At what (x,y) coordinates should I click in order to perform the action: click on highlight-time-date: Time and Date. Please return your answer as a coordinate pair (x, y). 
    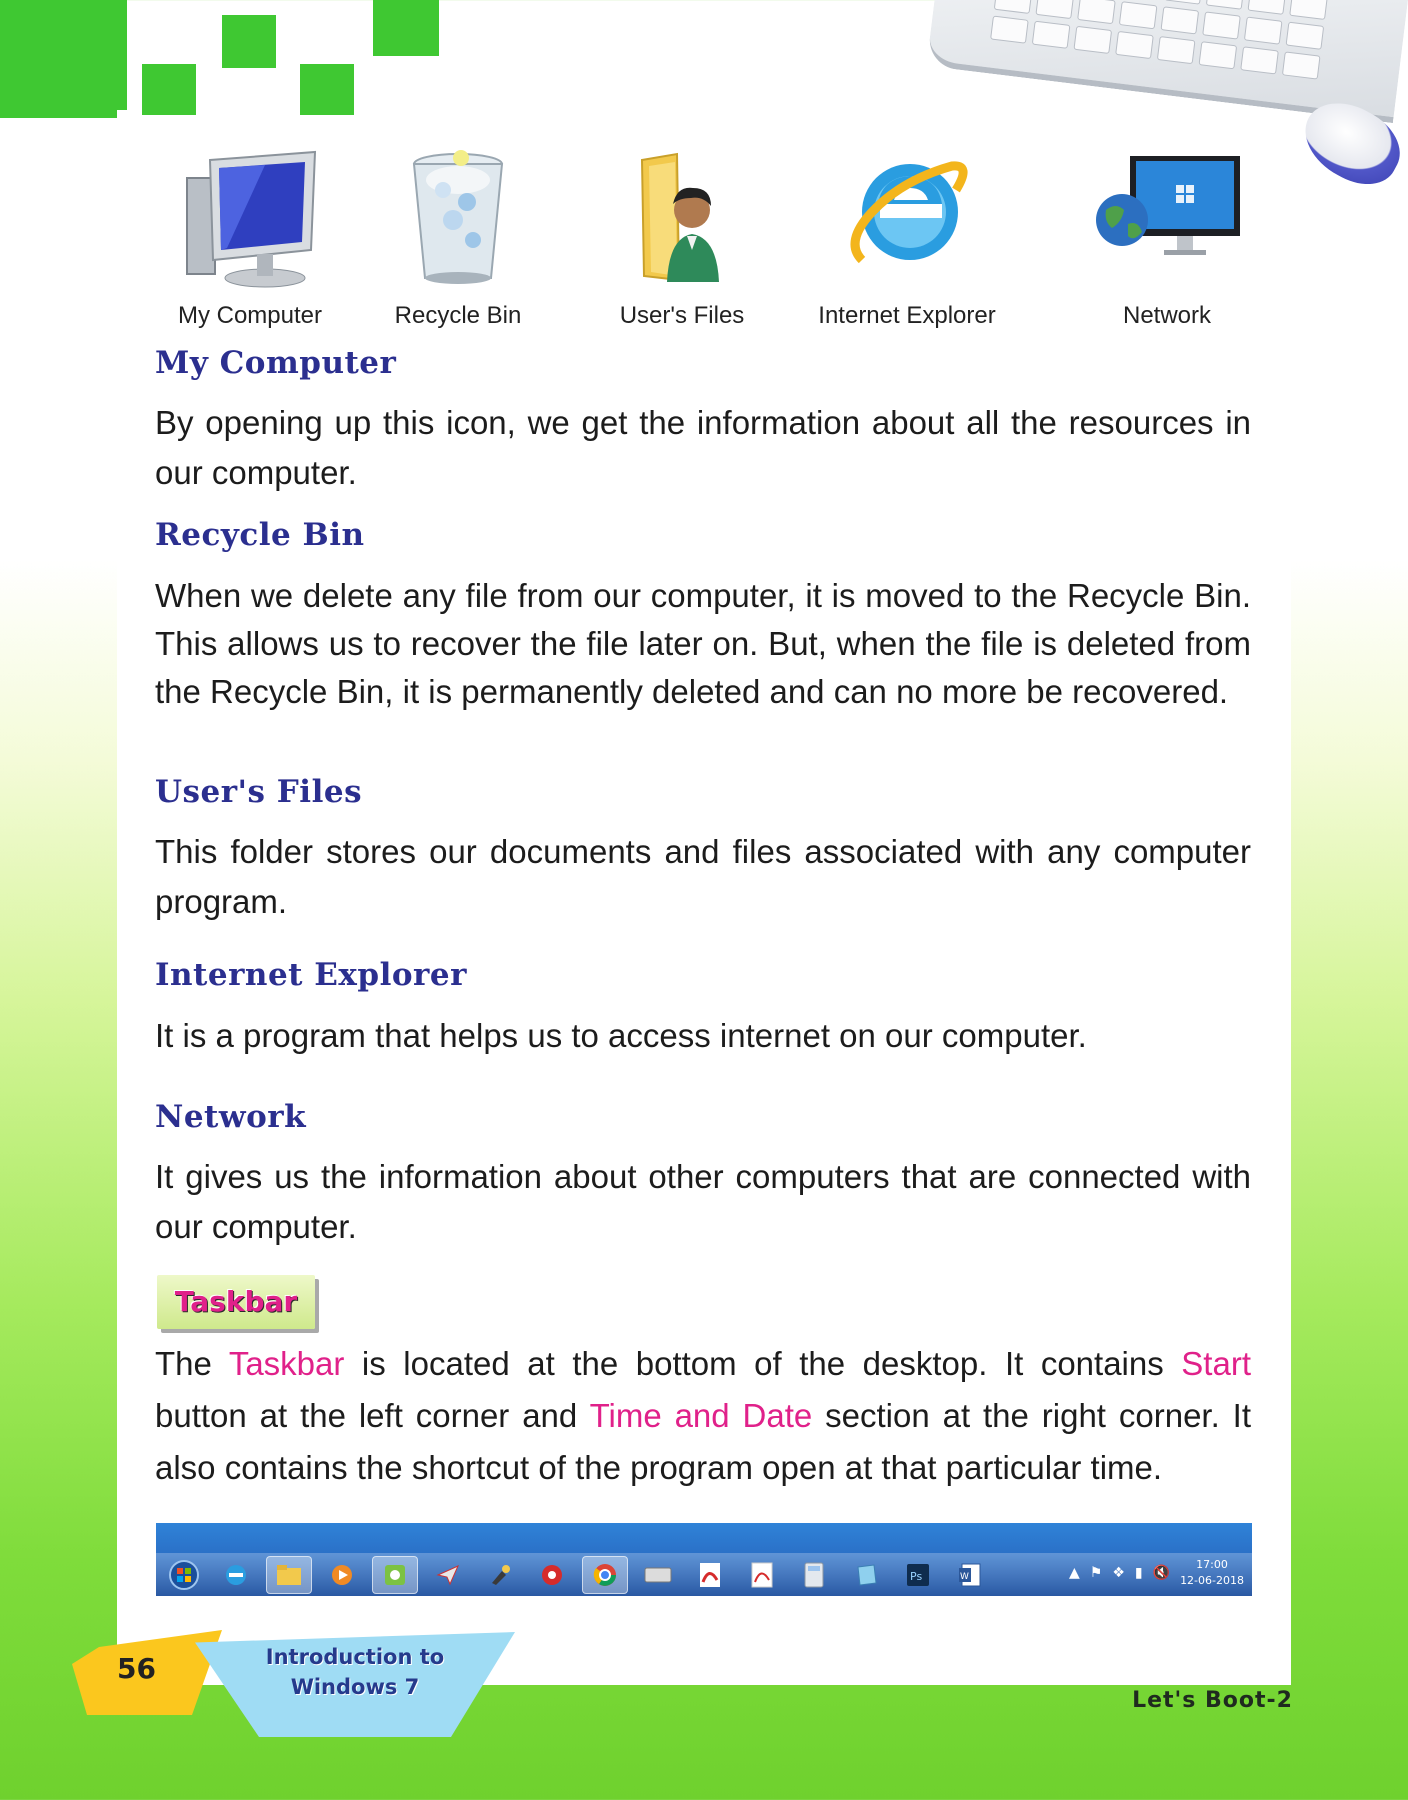
    Looking at the image, I should click on (701, 1415).